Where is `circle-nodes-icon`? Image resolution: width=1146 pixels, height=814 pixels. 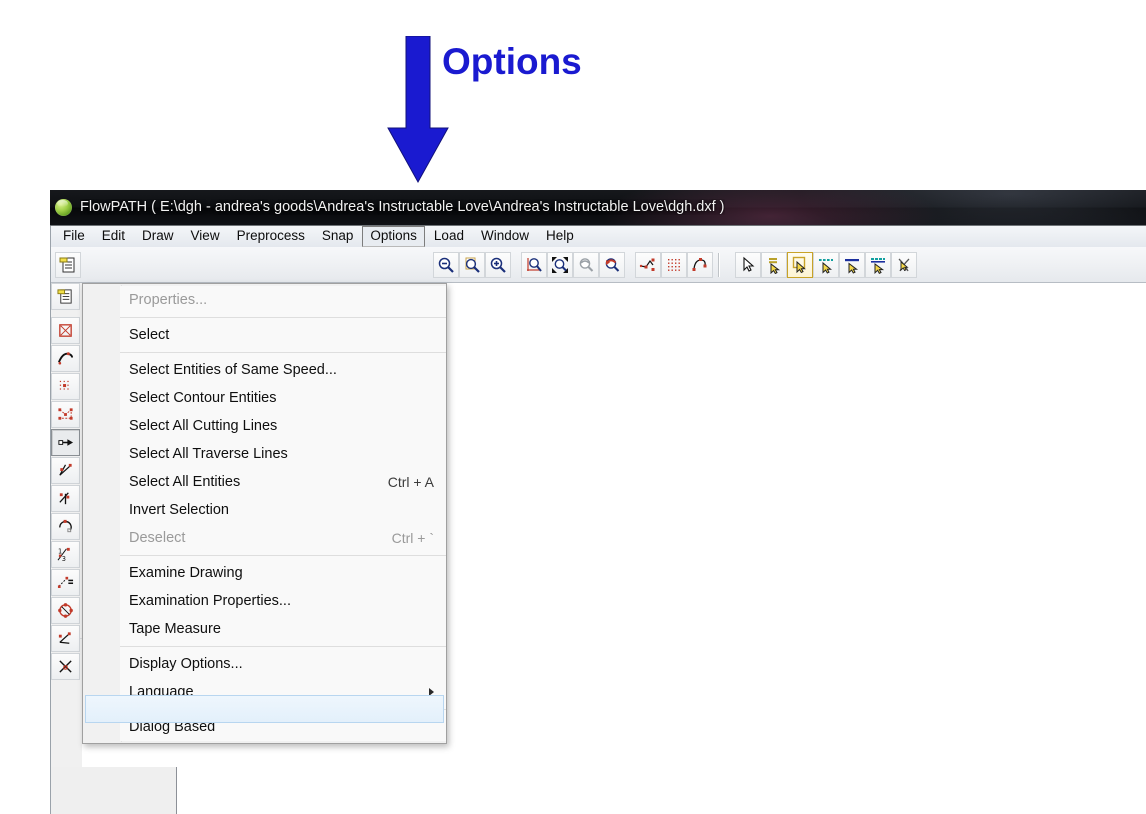
circle-nodes-icon is located at coordinates (65, 610).